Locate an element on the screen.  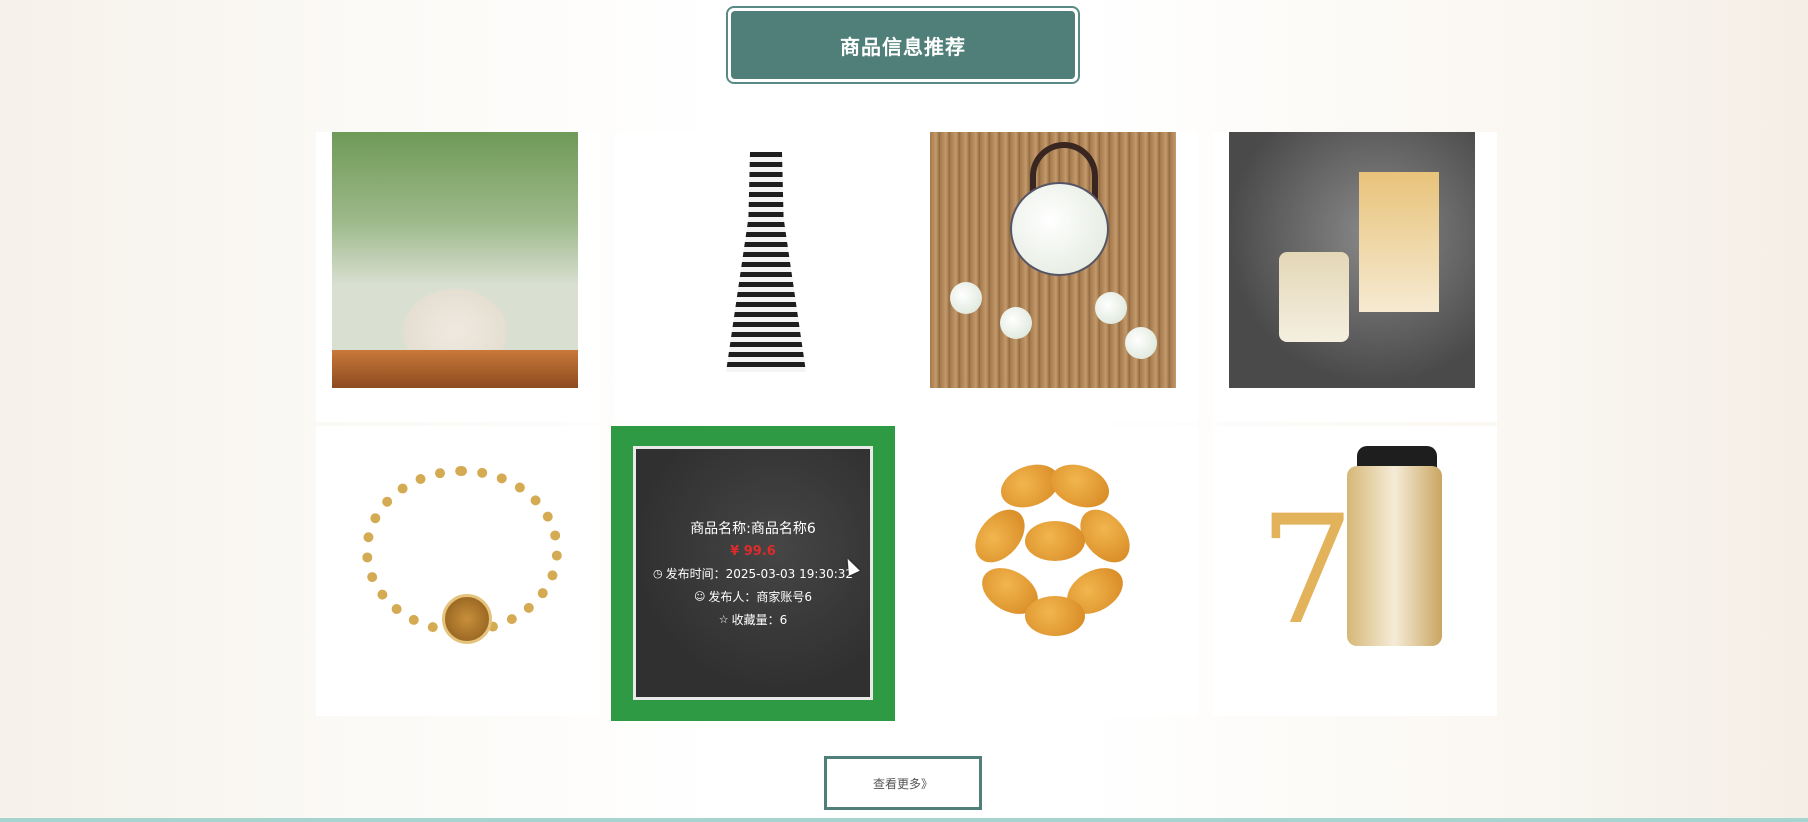
product-card-8: 7 is located at coordinates (1355, 571).